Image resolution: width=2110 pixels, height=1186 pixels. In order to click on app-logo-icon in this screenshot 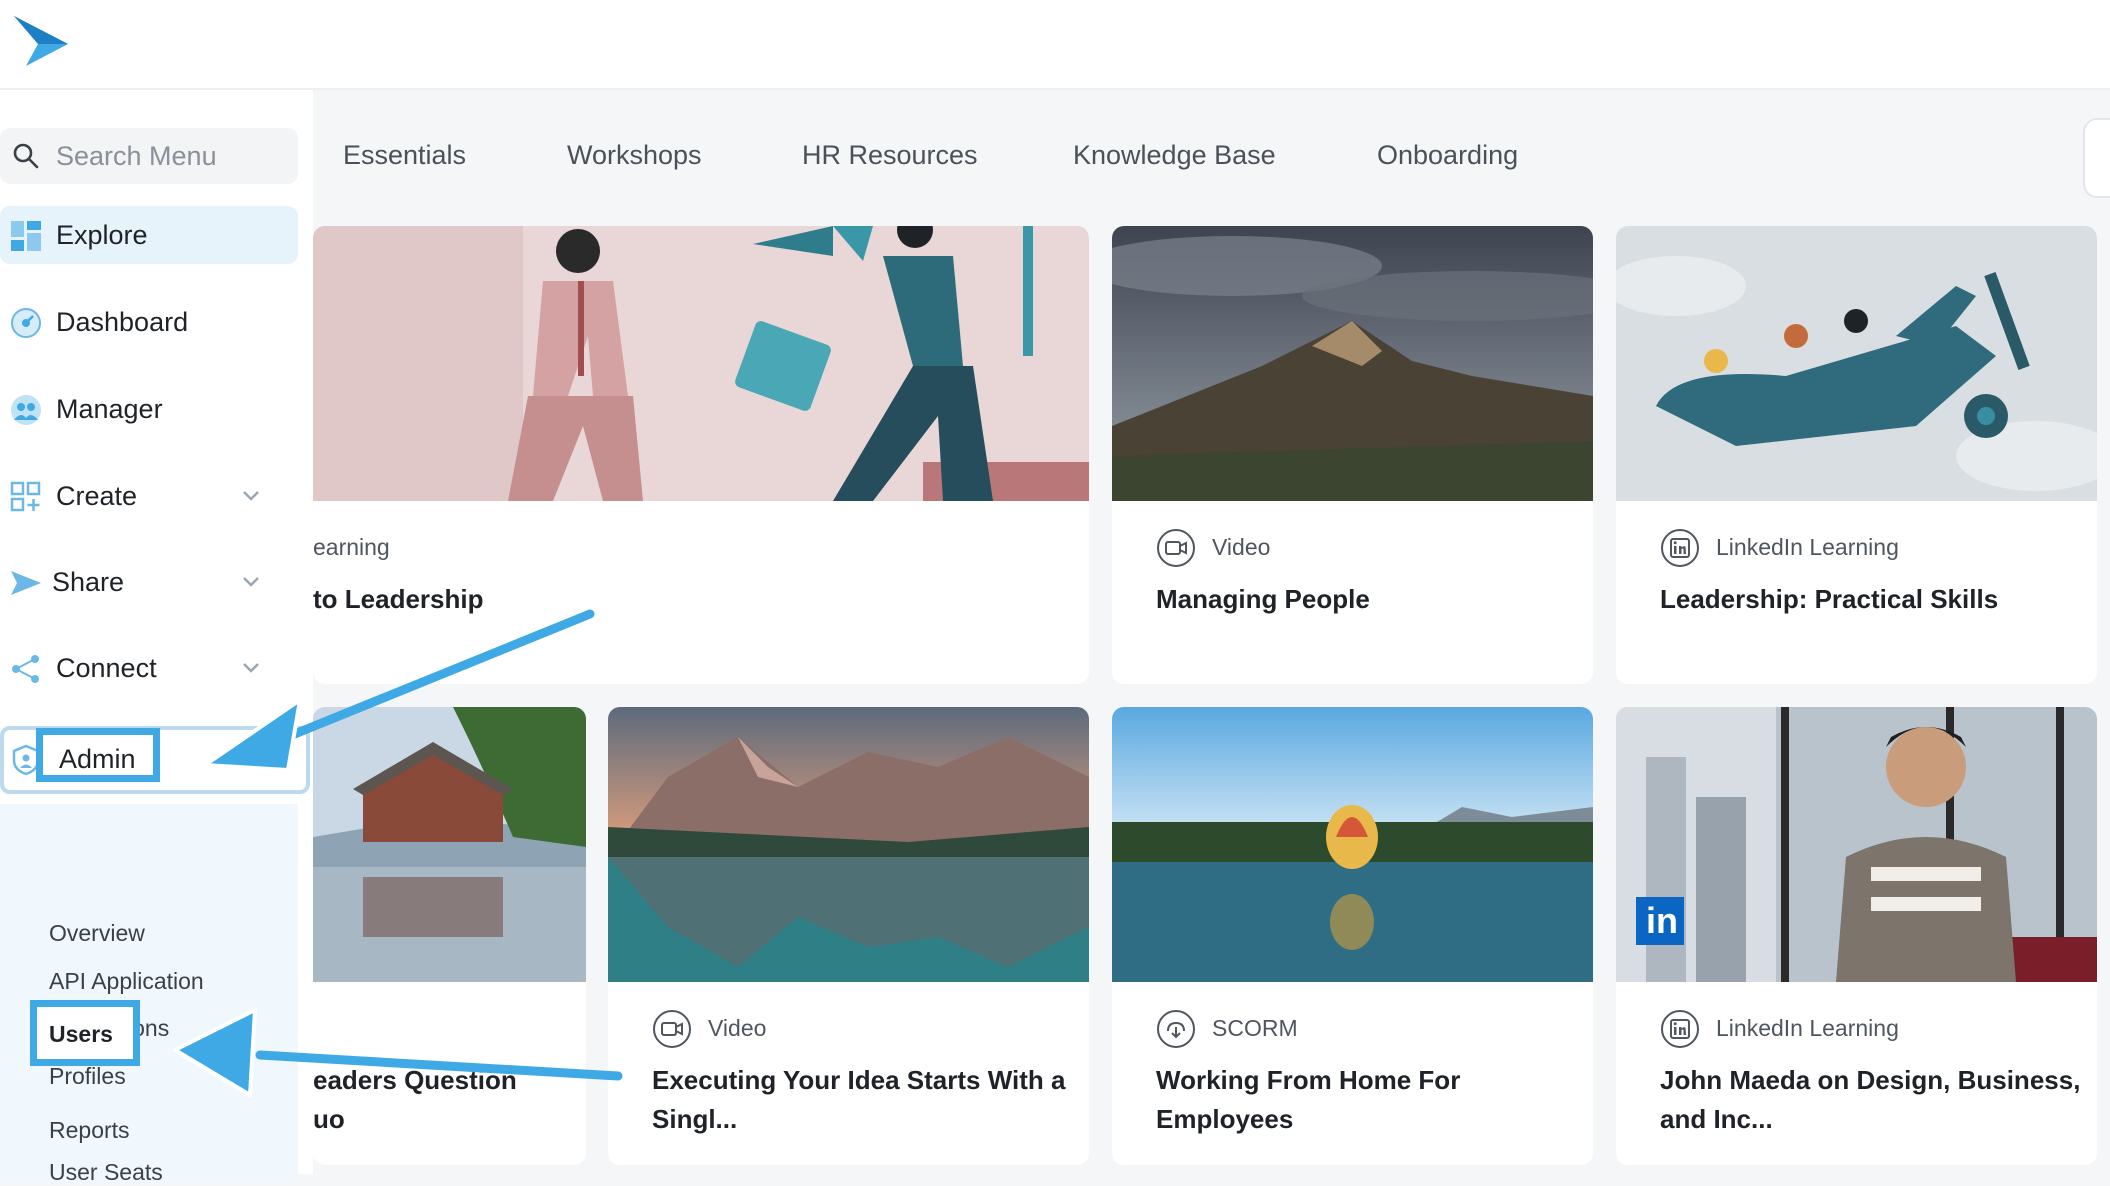, I will do `click(41, 43)`.